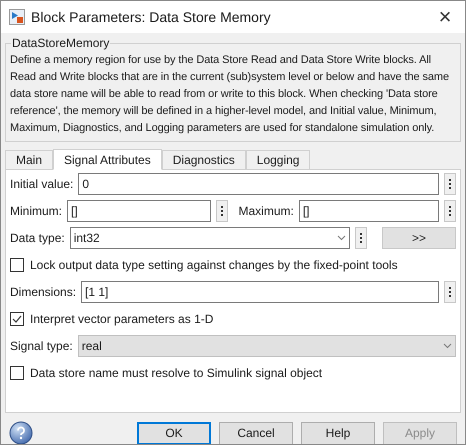 The image size is (466, 445). I want to click on field-label: Dimensions:, so click(43, 292).